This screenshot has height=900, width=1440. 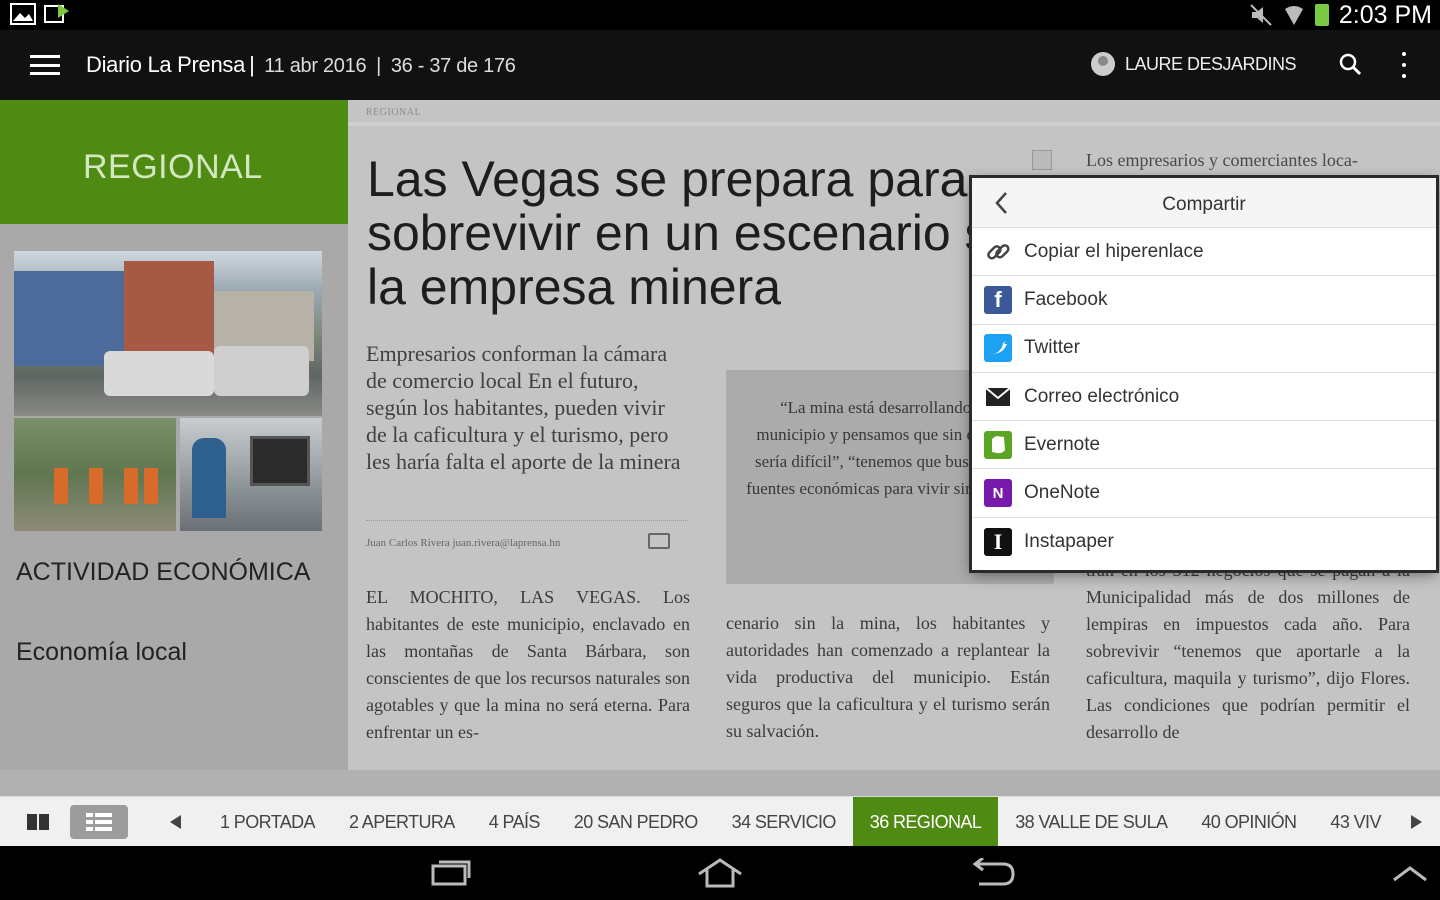 What do you see at coordinates (251, 474) in the screenshot?
I see `article-photo-office` at bounding box center [251, 474].